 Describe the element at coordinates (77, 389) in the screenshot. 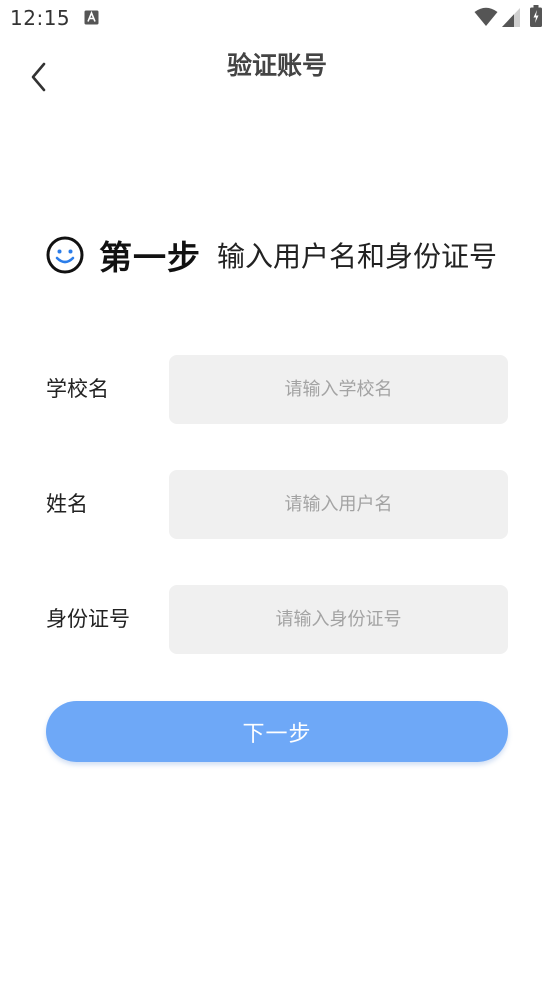

I see `school-name-label: 学校名` at that location.